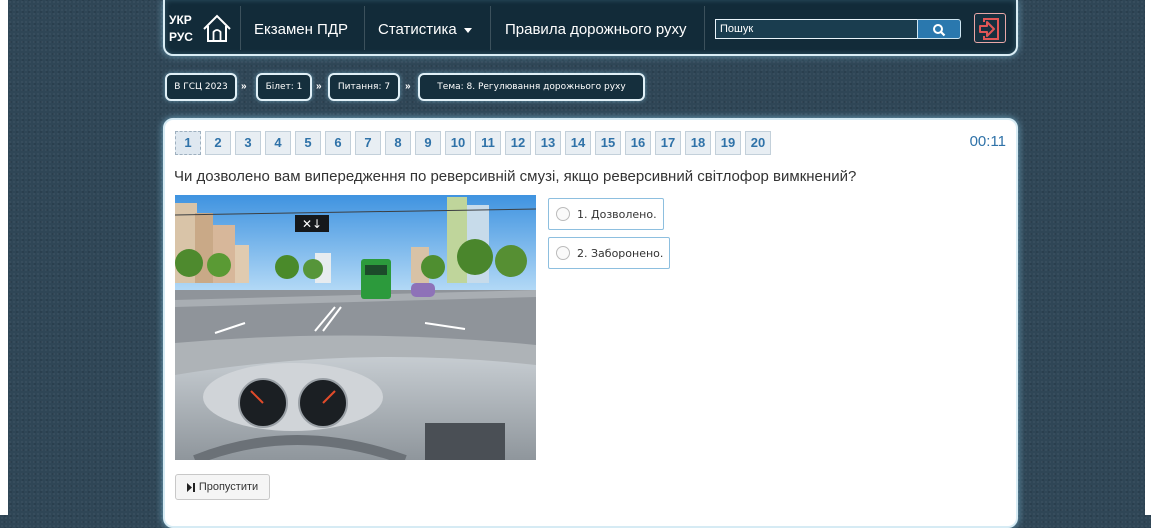 The image size is (1151, 528). I want to click on home-icon, so click(217, 28).